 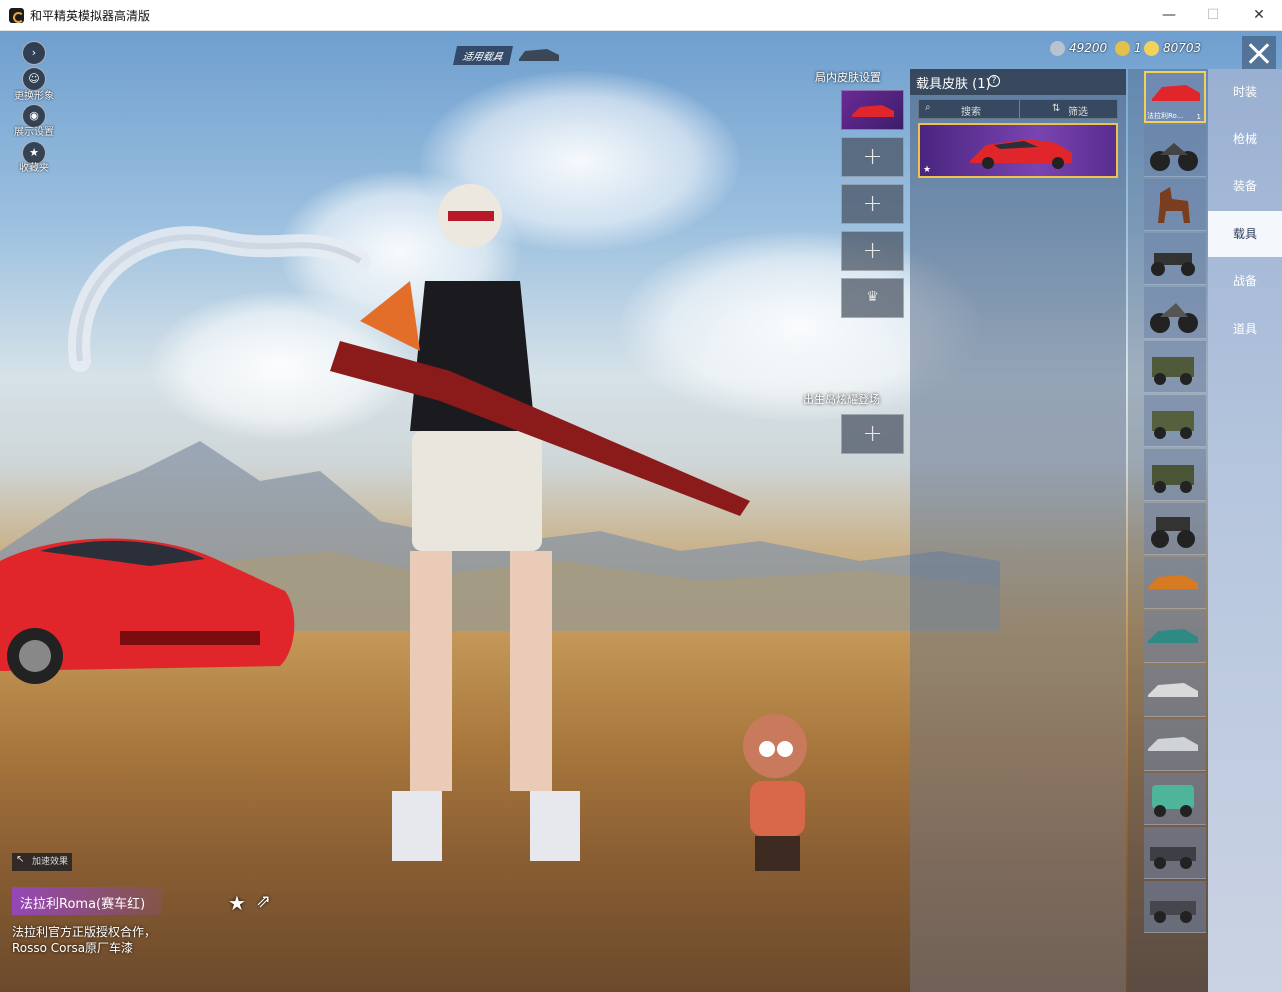 I want to click on applicable-vehicle-label: 适用载具, so click(x=483, y=55).